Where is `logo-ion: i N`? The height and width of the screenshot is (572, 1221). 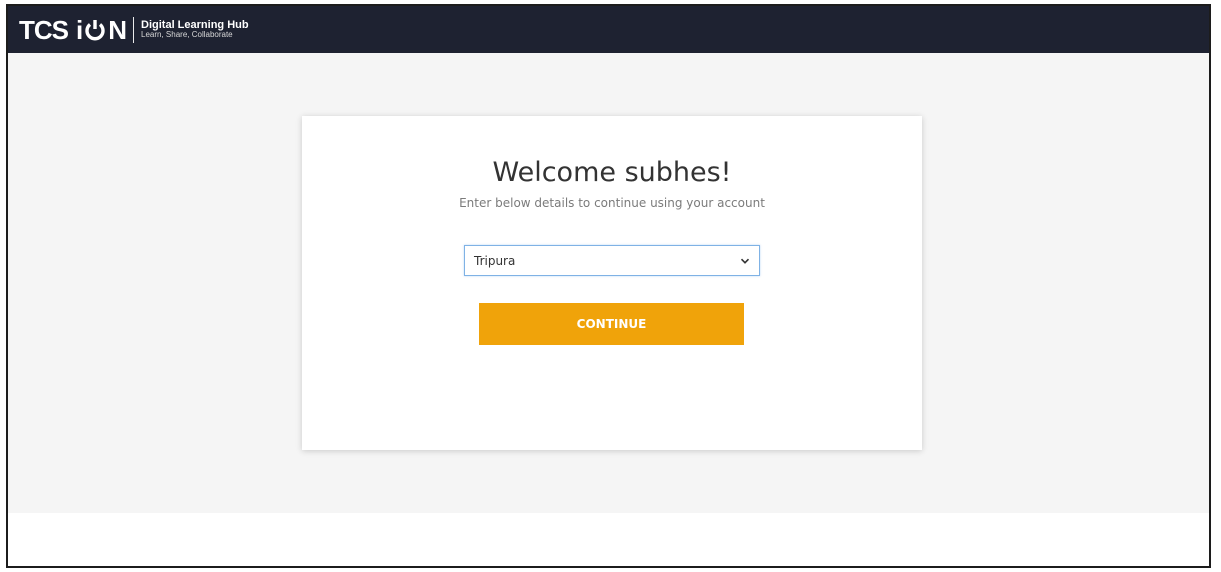 logo-ion: i N is located at coordinates (101, 29).